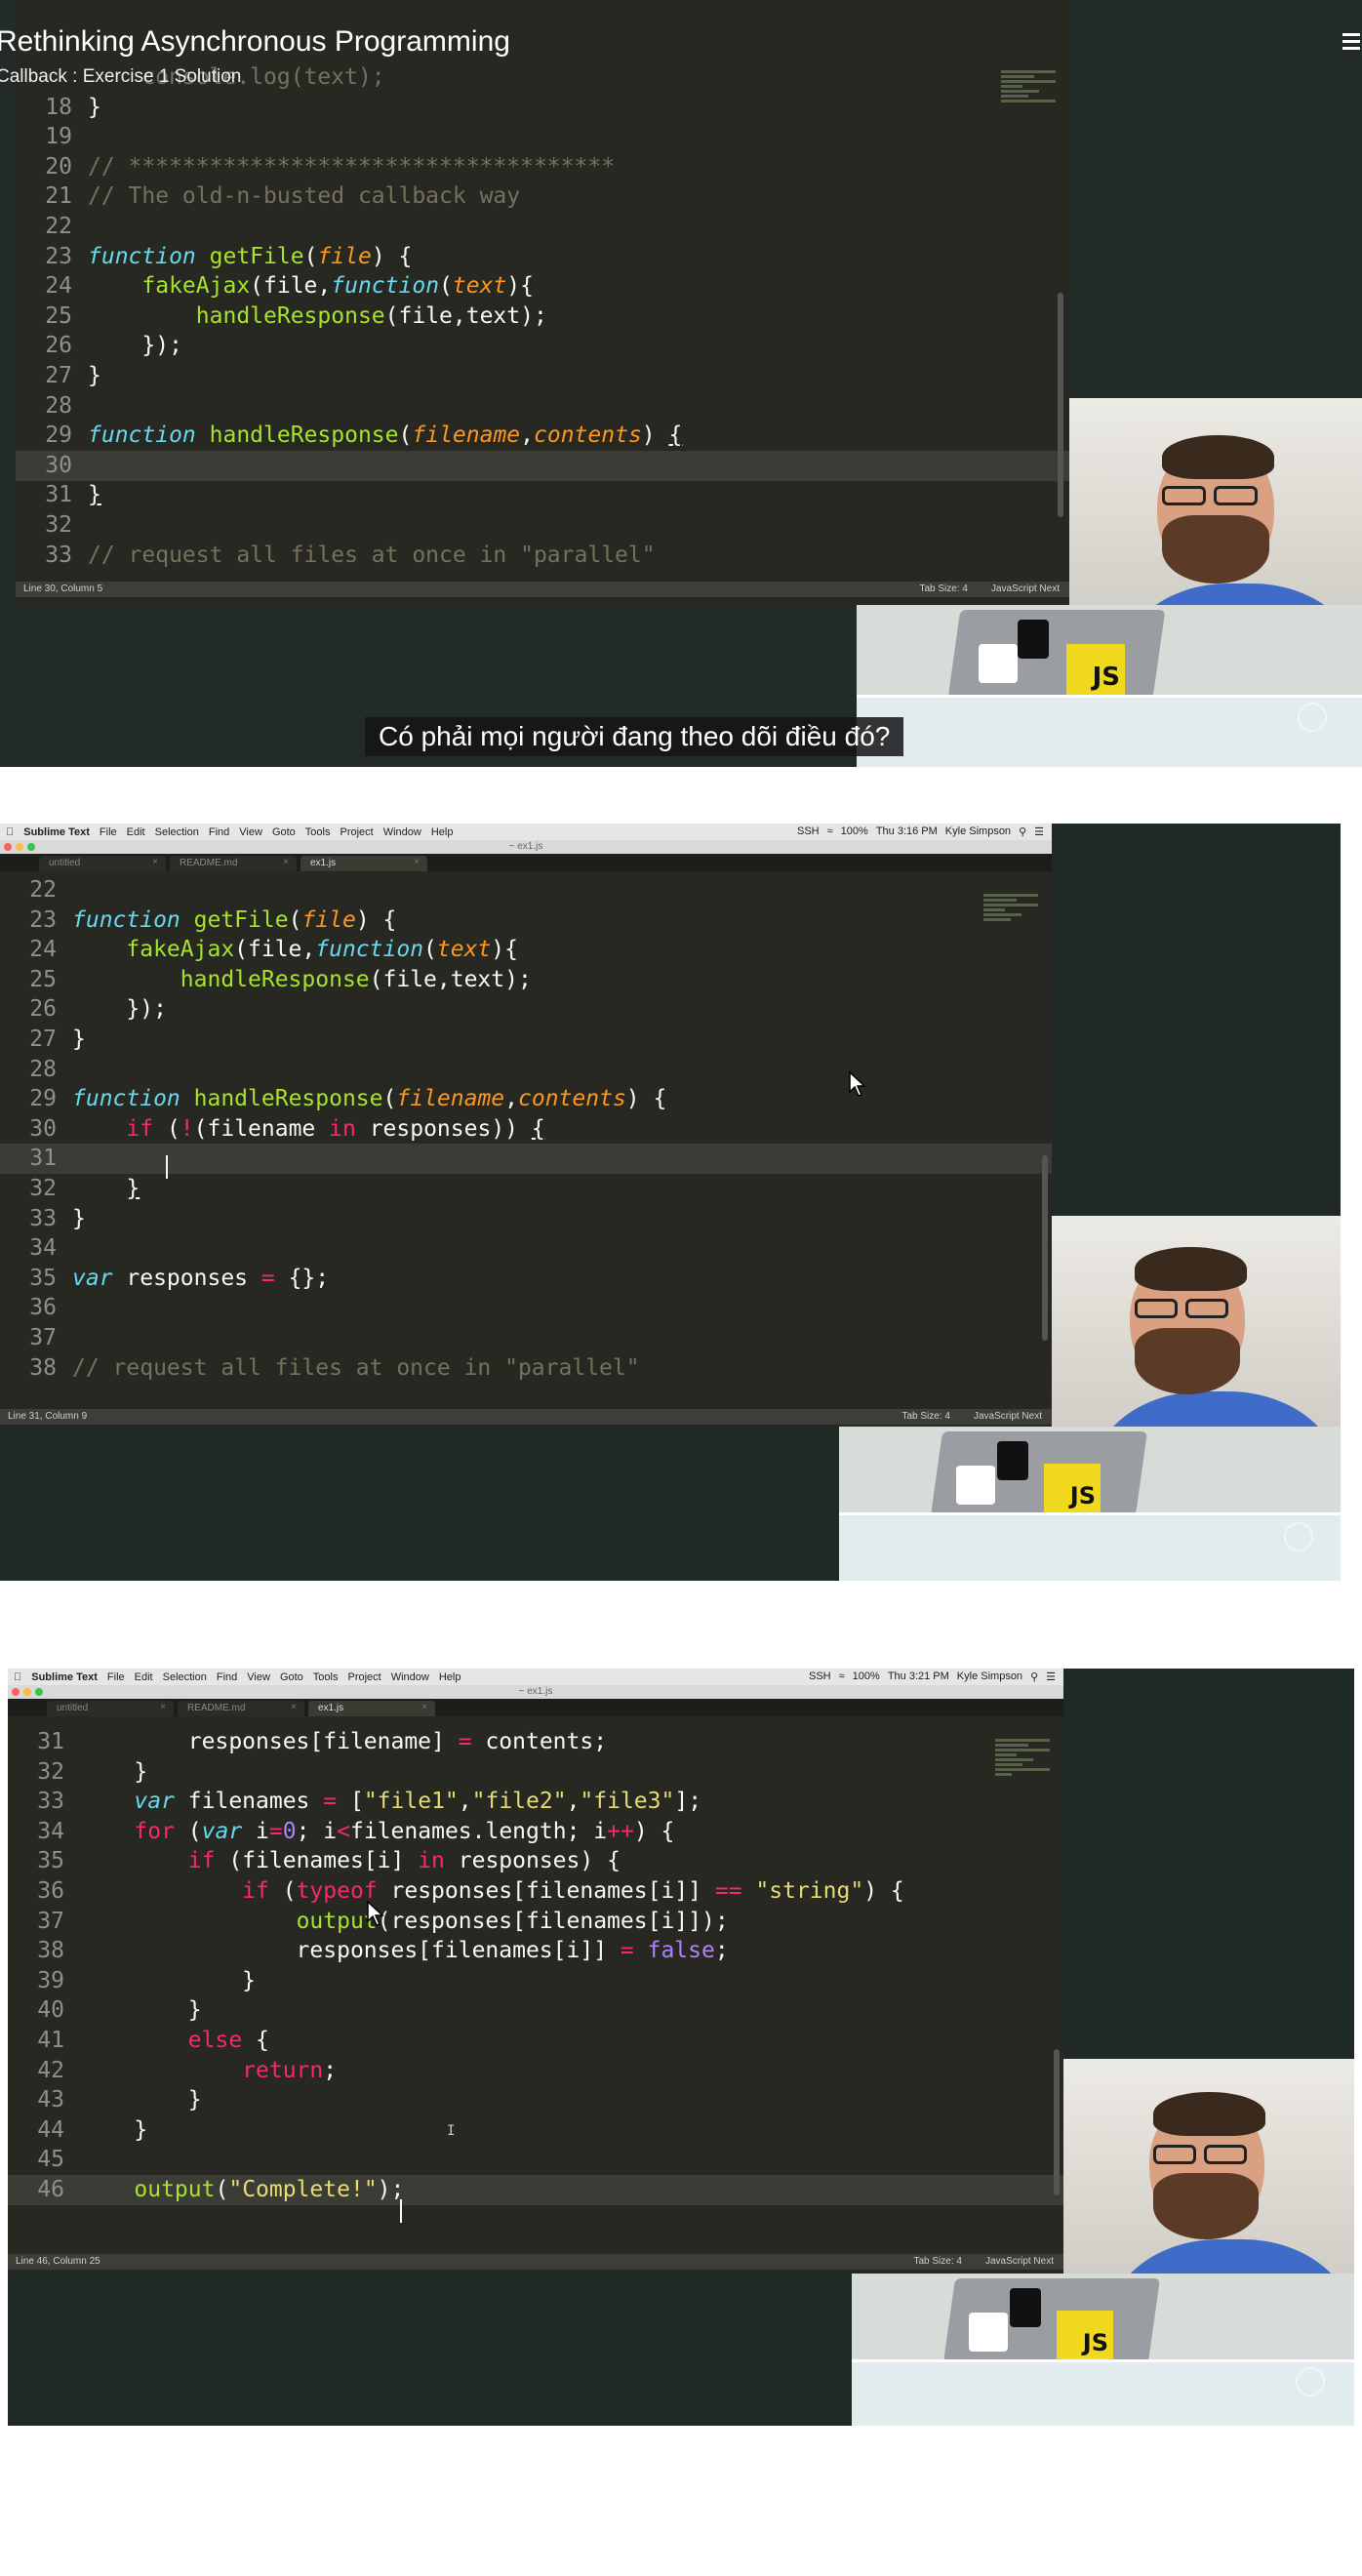 This screenshot has height=2576, width=1362. Describe the element at coordinates (31, 847) in the screenshot. I see `zoom-window-icon` at that location.